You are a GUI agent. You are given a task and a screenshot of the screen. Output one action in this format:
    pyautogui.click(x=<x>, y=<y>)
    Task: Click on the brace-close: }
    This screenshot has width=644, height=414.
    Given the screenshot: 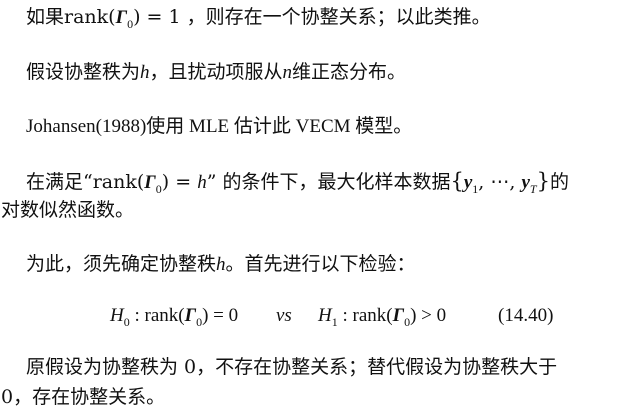 What is the action you would take?
    pyautogui.click(x=543, y=181)
    